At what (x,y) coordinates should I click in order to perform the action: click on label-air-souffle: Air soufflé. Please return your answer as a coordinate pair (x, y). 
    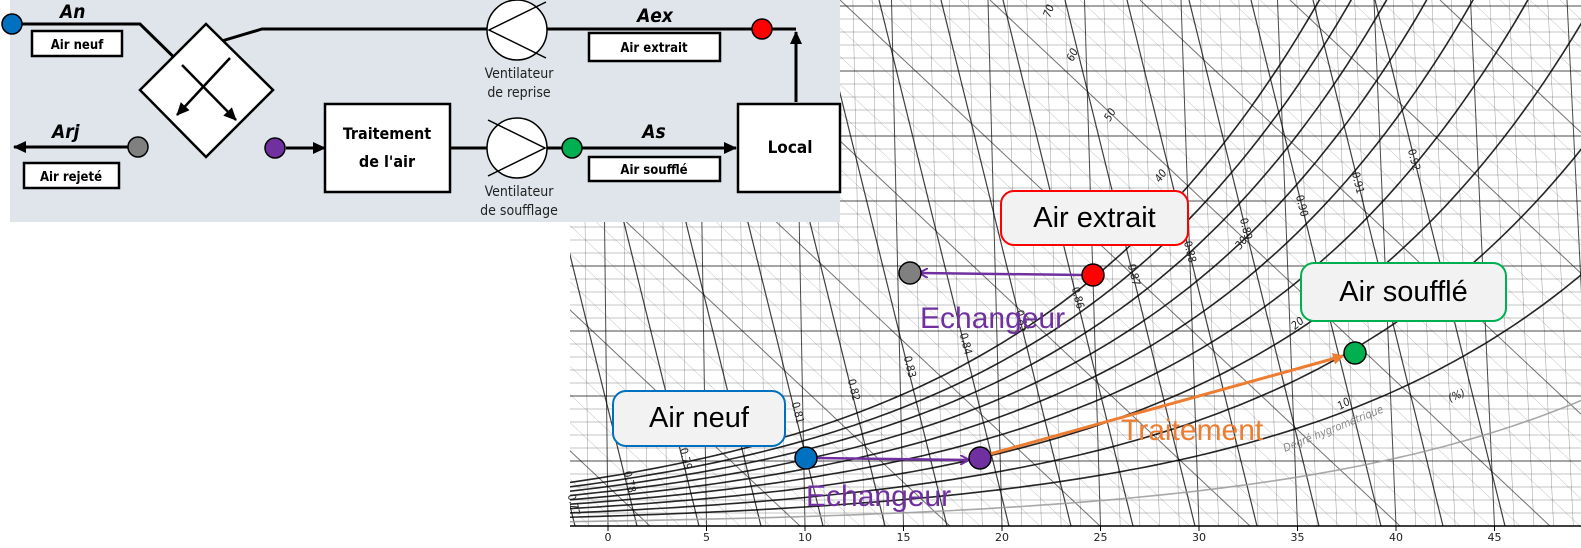
    Looking at the image, I should click on (653, 170).